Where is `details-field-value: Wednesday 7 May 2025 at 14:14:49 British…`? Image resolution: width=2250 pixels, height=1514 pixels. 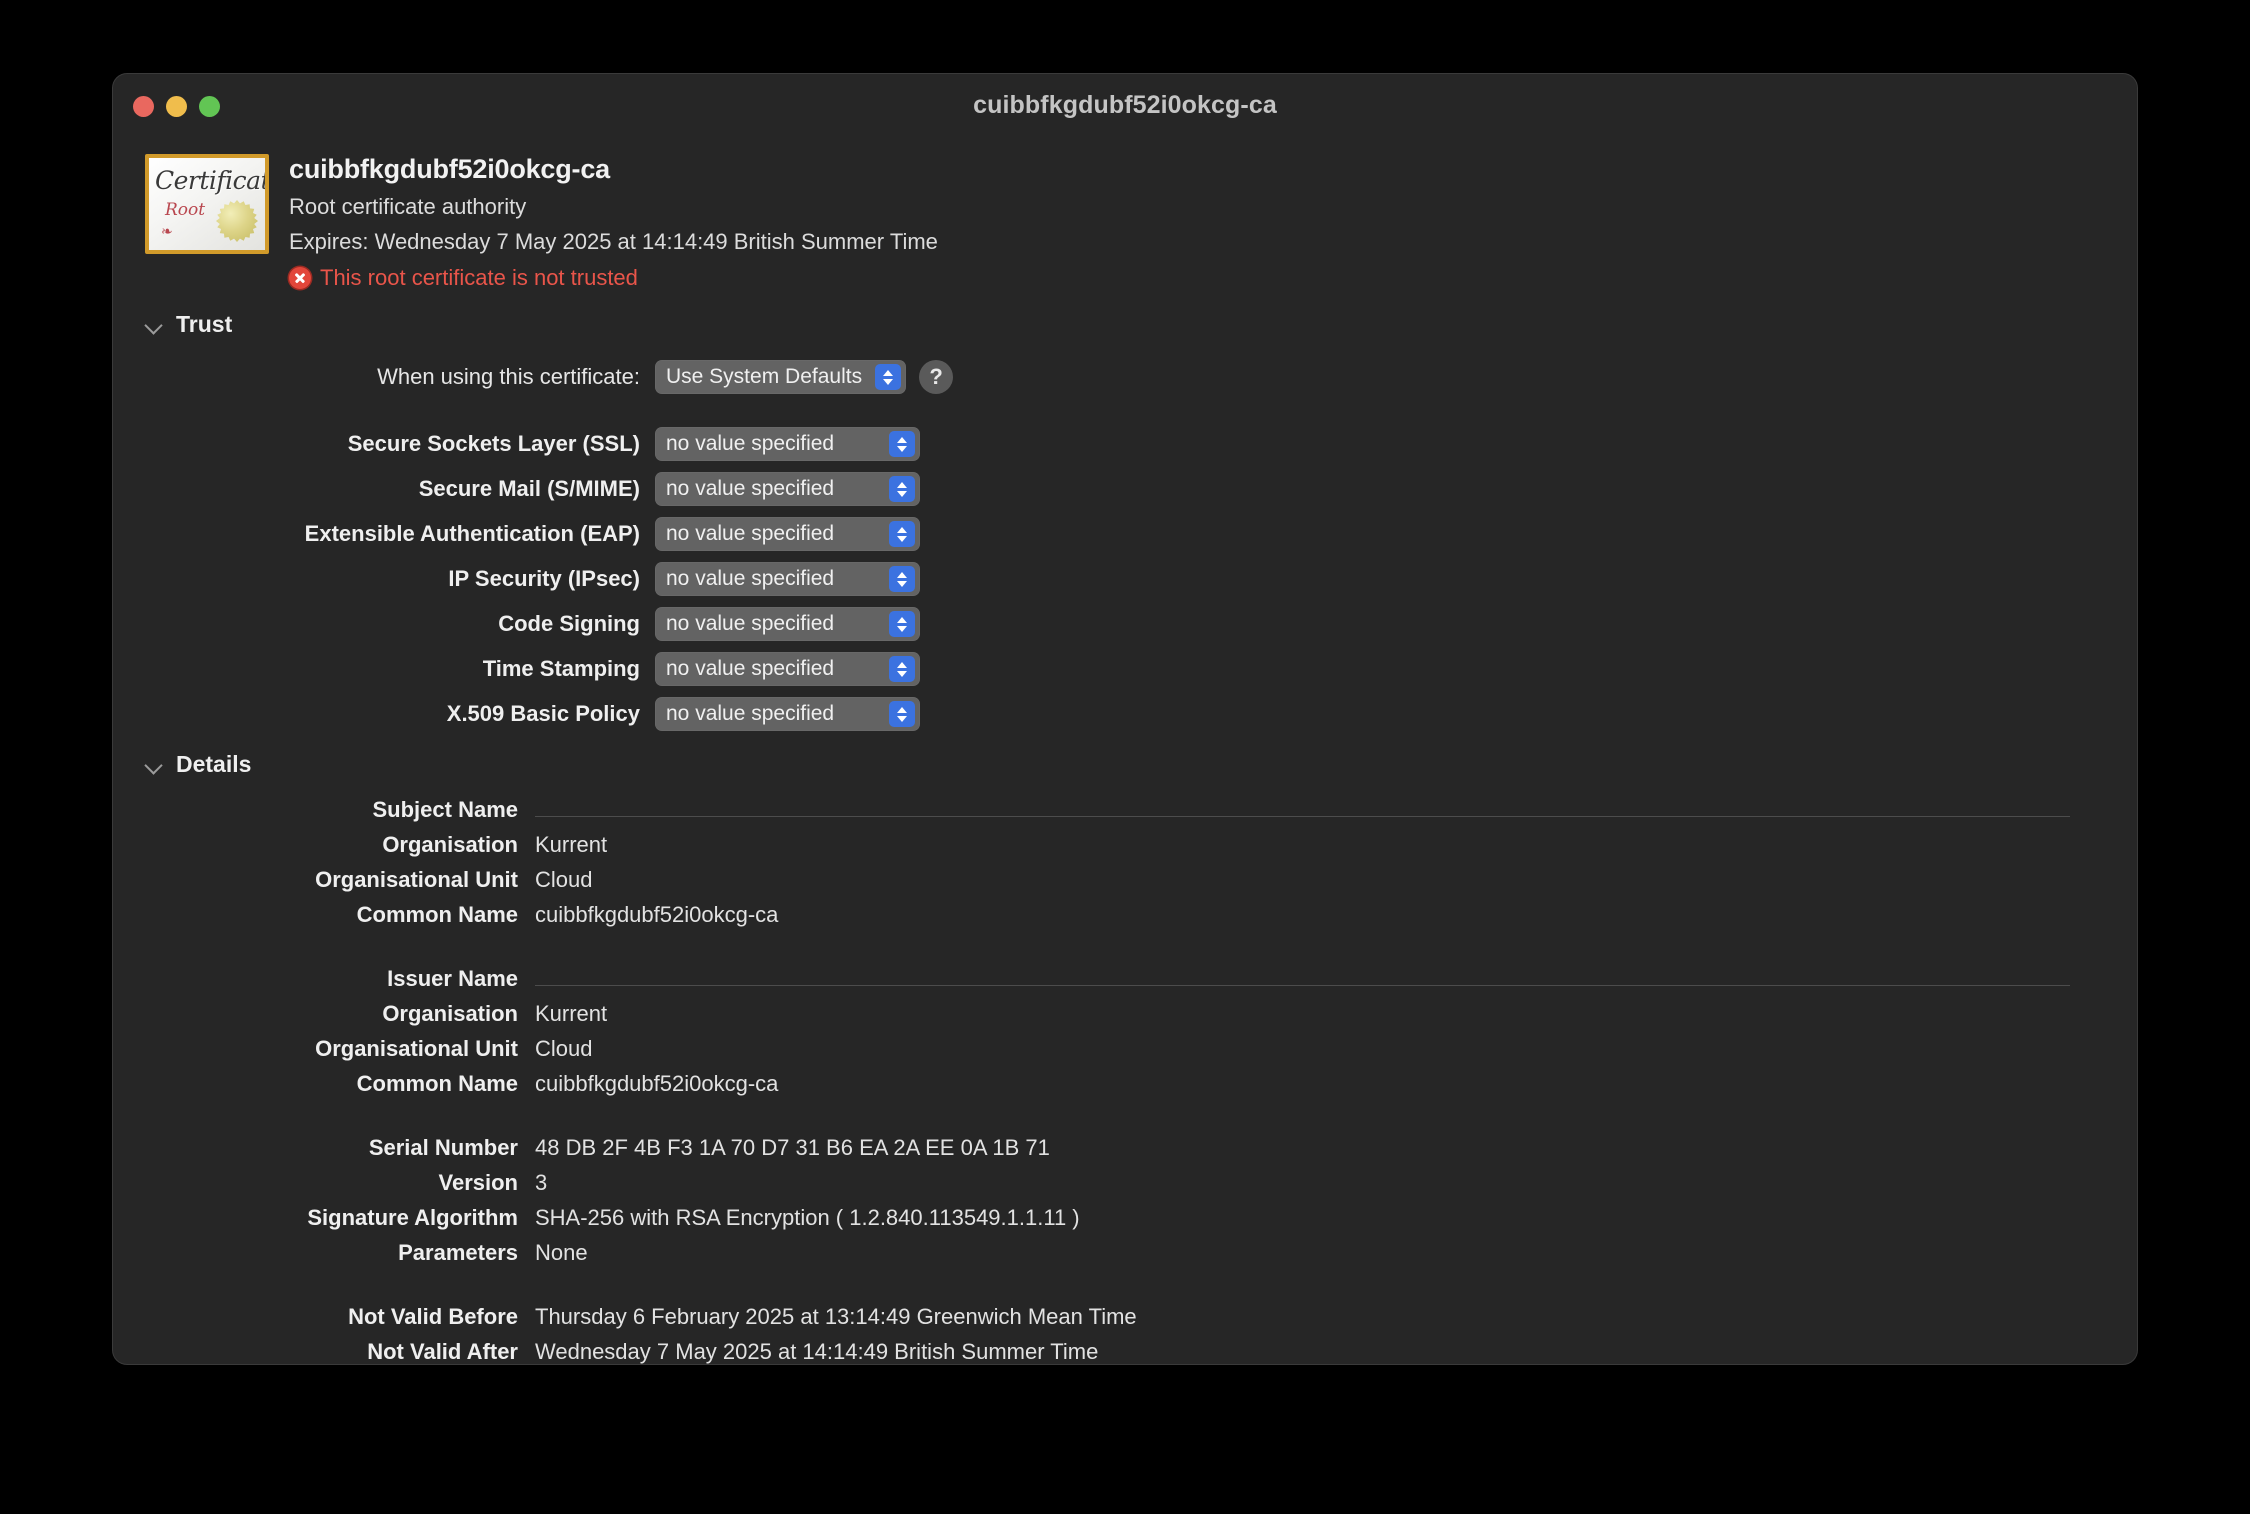 details-field-value: Wednesday 7 May 2025 at 14:14:49 British… is located at coordinates (817, 1351).